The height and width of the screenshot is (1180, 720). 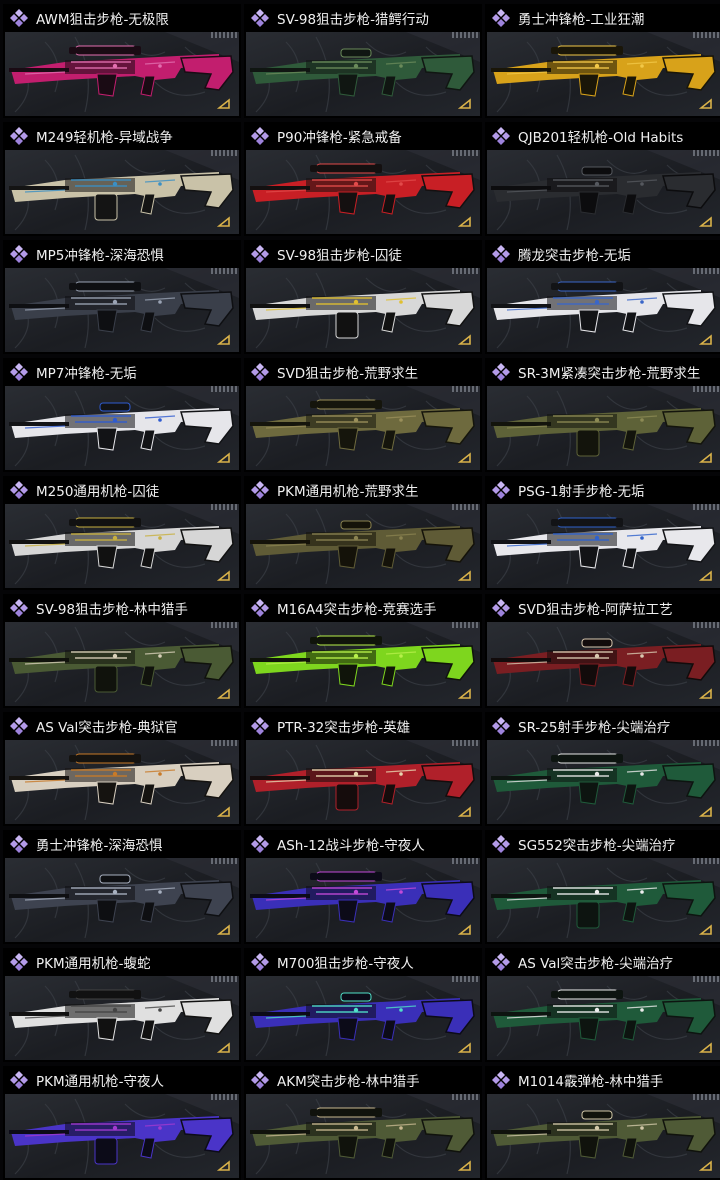 I want to click on skin-cell: ASh-12战斗步枪-守夜人, so click(x=363, y=887).